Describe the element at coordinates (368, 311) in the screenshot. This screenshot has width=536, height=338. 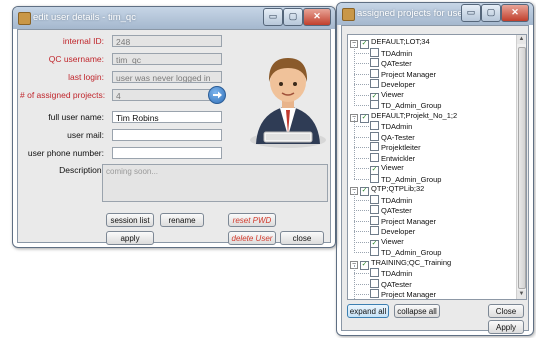
I see `expand-all-button: expand all` at that location.